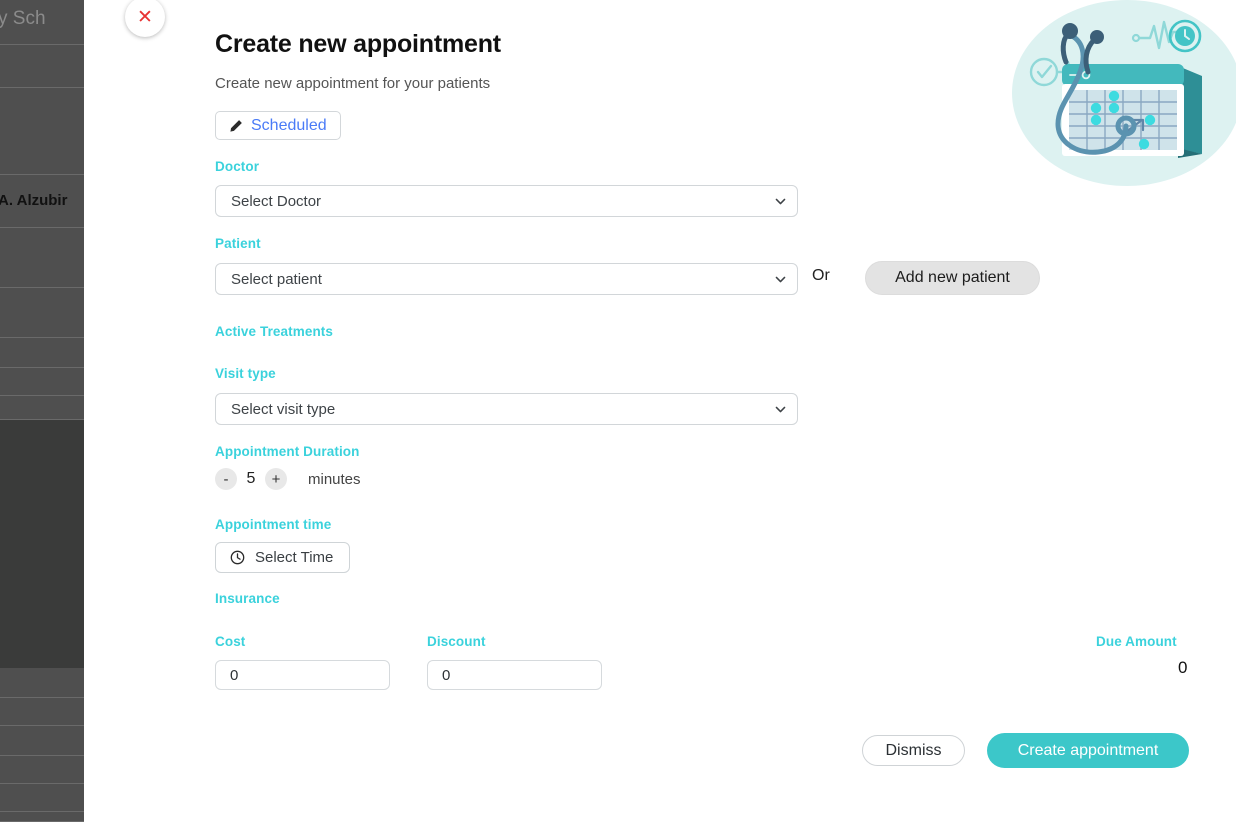 This screenshot has width=1236, height=822. What do you see at coordinates (514, 675) in the screenshot?
I see `discount-input` at bounding box center [514, 675].